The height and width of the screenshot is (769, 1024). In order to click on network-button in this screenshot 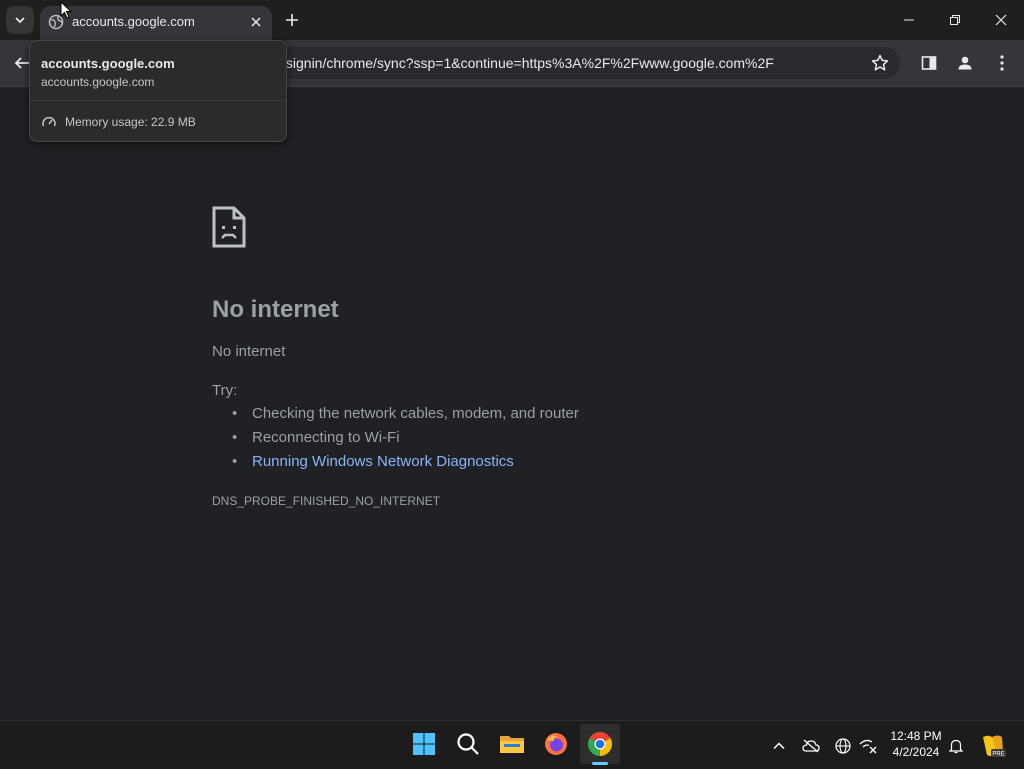, I will do `click(868, 746)`.